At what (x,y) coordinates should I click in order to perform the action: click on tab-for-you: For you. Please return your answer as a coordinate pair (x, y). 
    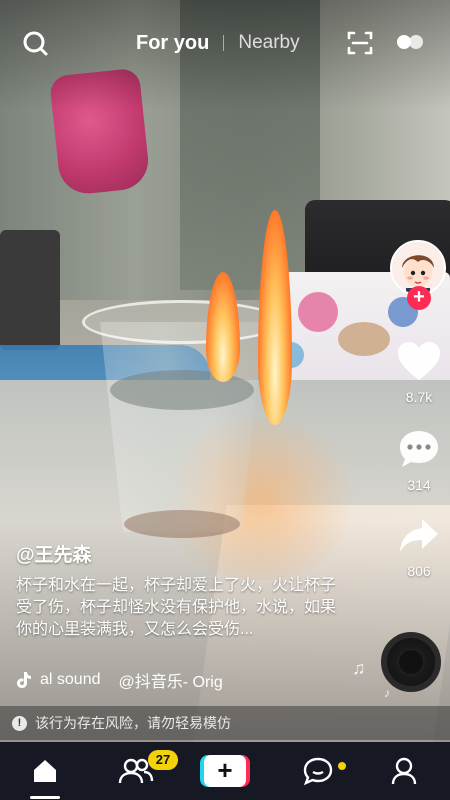
    Looking at the image, I should click on (172, 43).